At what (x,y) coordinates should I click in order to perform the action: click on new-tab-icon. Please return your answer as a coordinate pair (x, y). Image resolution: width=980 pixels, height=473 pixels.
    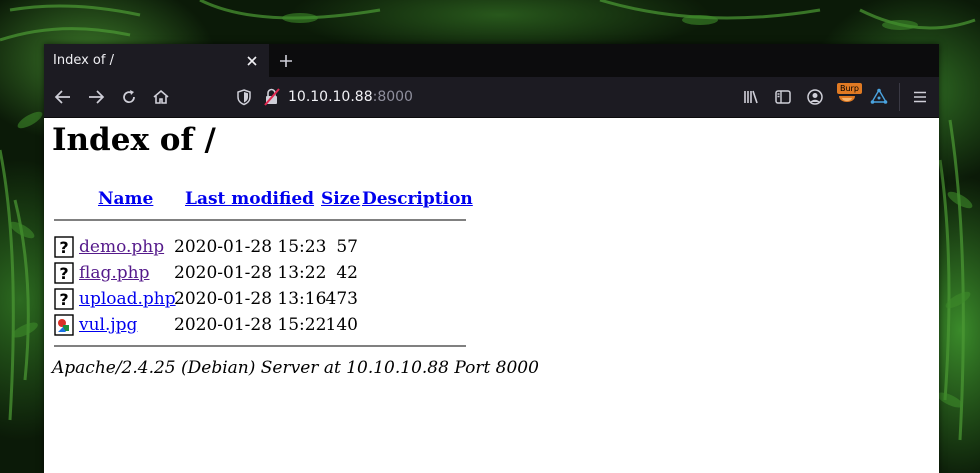
    Looking at the image, I should click on (286, 61).